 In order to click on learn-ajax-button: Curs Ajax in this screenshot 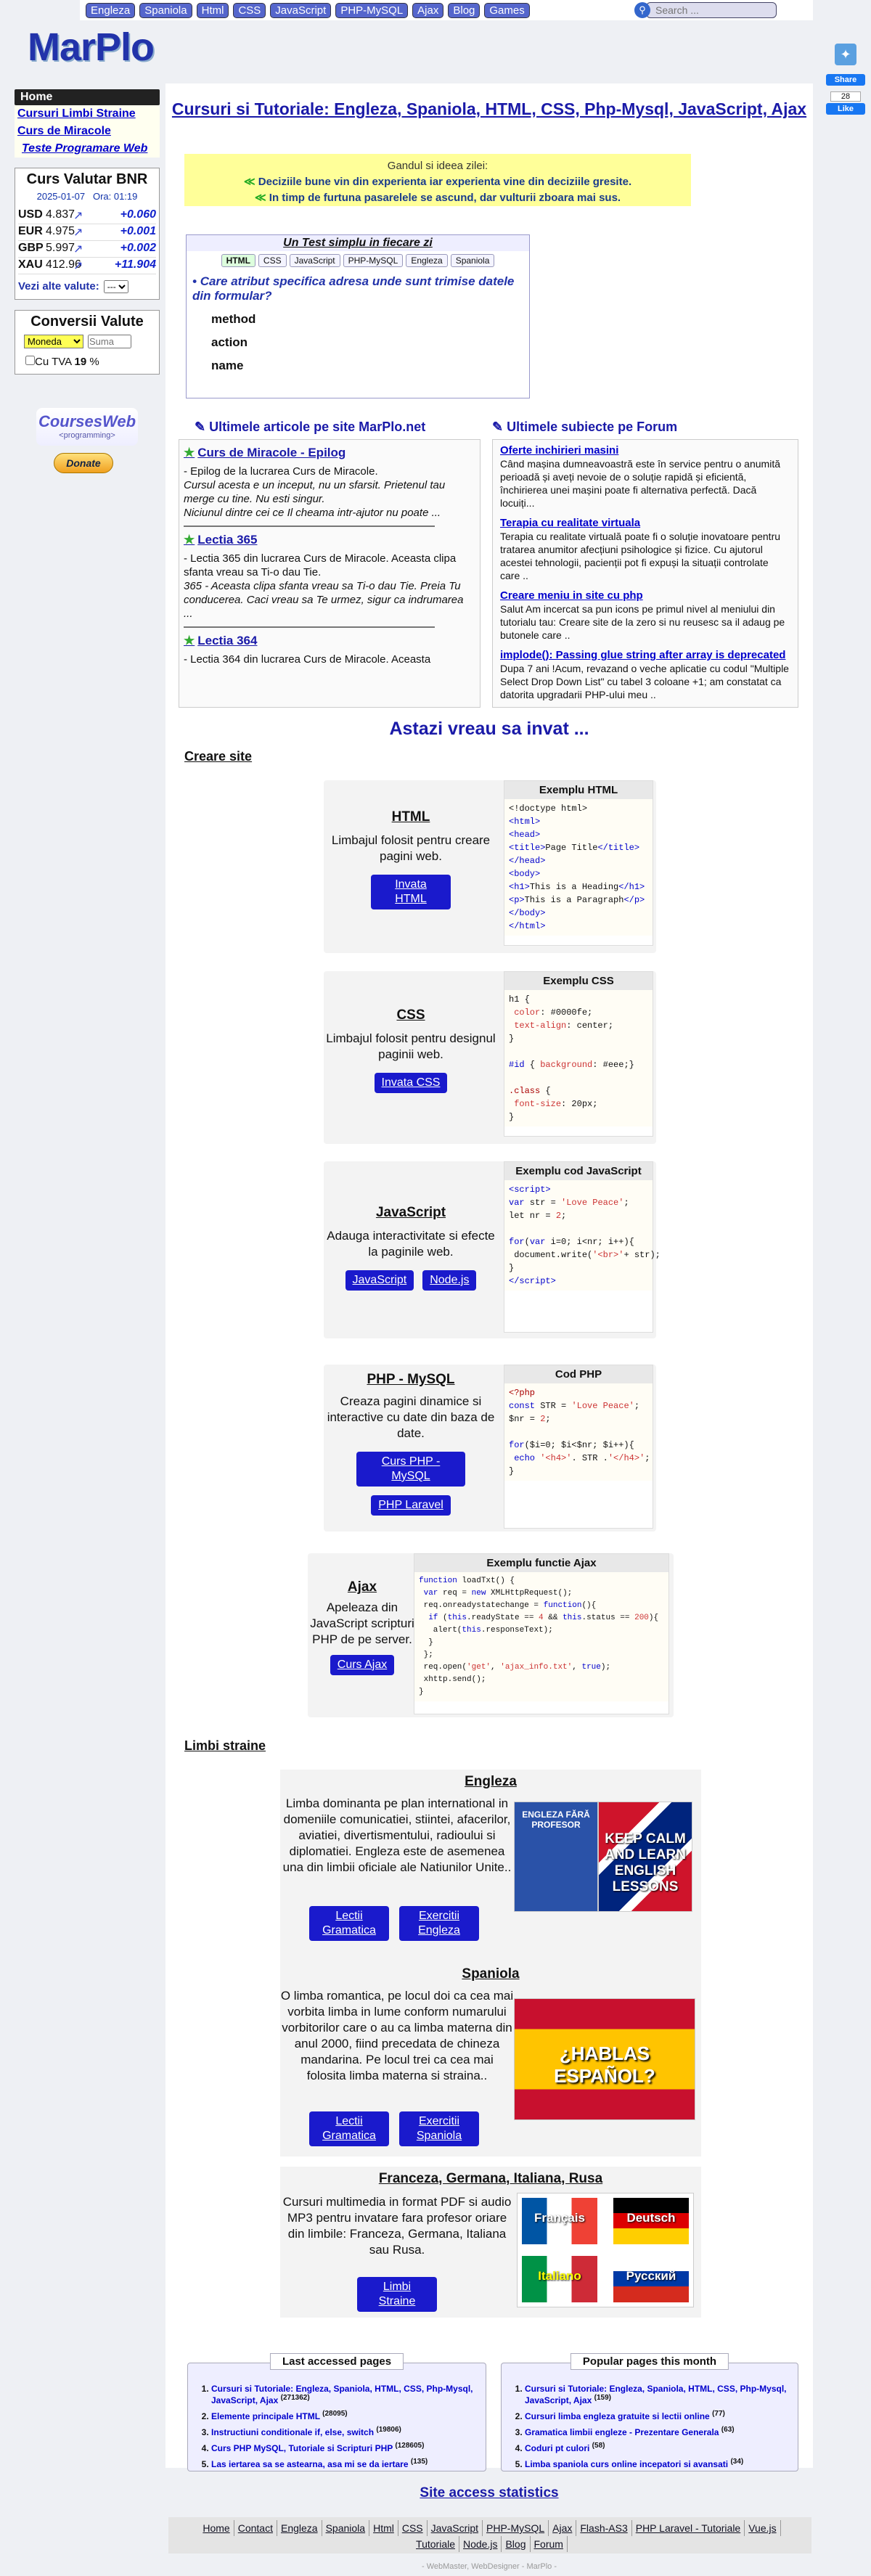, I will do `click(363, 1665)`.